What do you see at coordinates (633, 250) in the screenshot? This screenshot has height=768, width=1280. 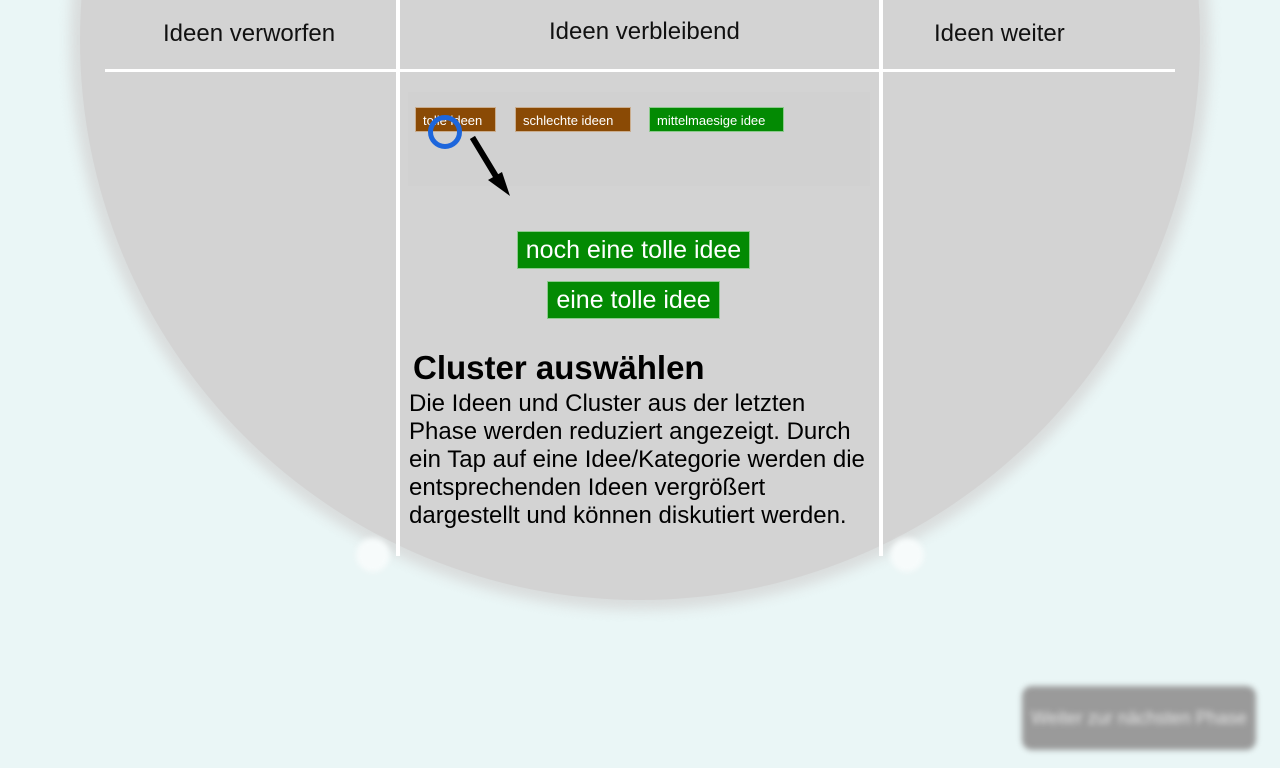 I see `idea-card-noch-eine-tolle-idee: noch eine tolle idee` at bounding box center [633, 250].